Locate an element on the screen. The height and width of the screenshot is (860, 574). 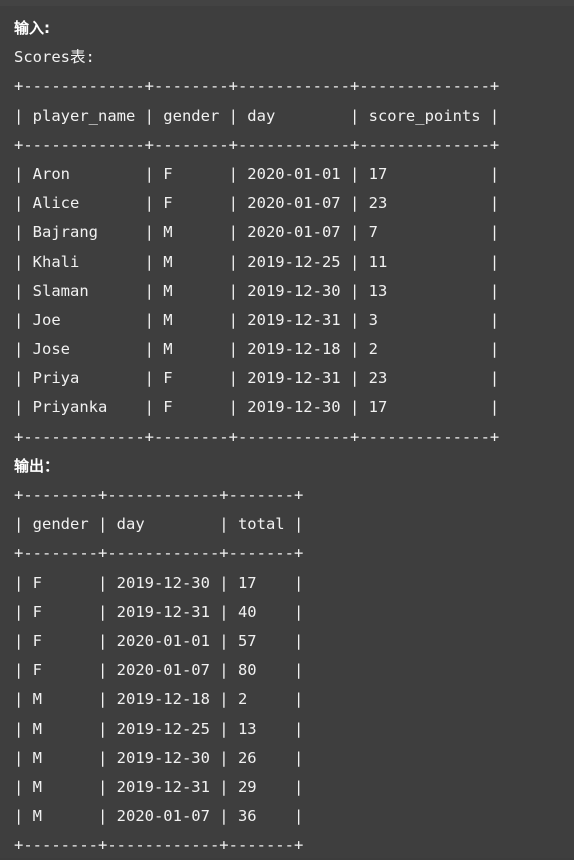
output-section-label: 输出： is located at coordinates (37, 465).